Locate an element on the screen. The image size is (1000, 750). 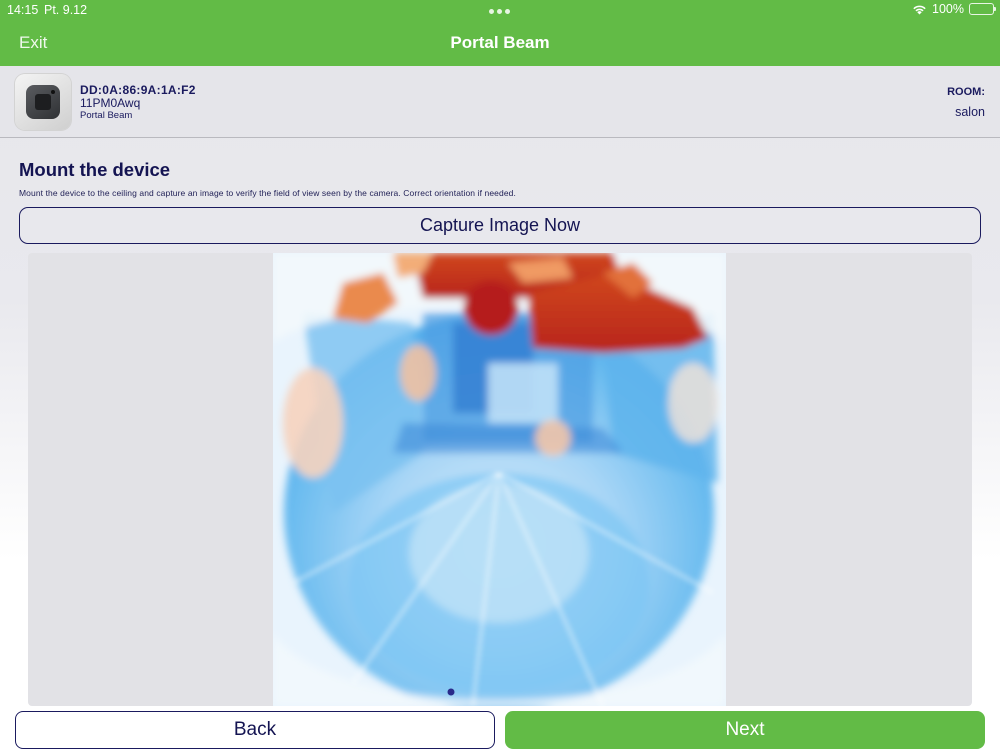
room-label: ROOM: is located at coordinates (966, 92).